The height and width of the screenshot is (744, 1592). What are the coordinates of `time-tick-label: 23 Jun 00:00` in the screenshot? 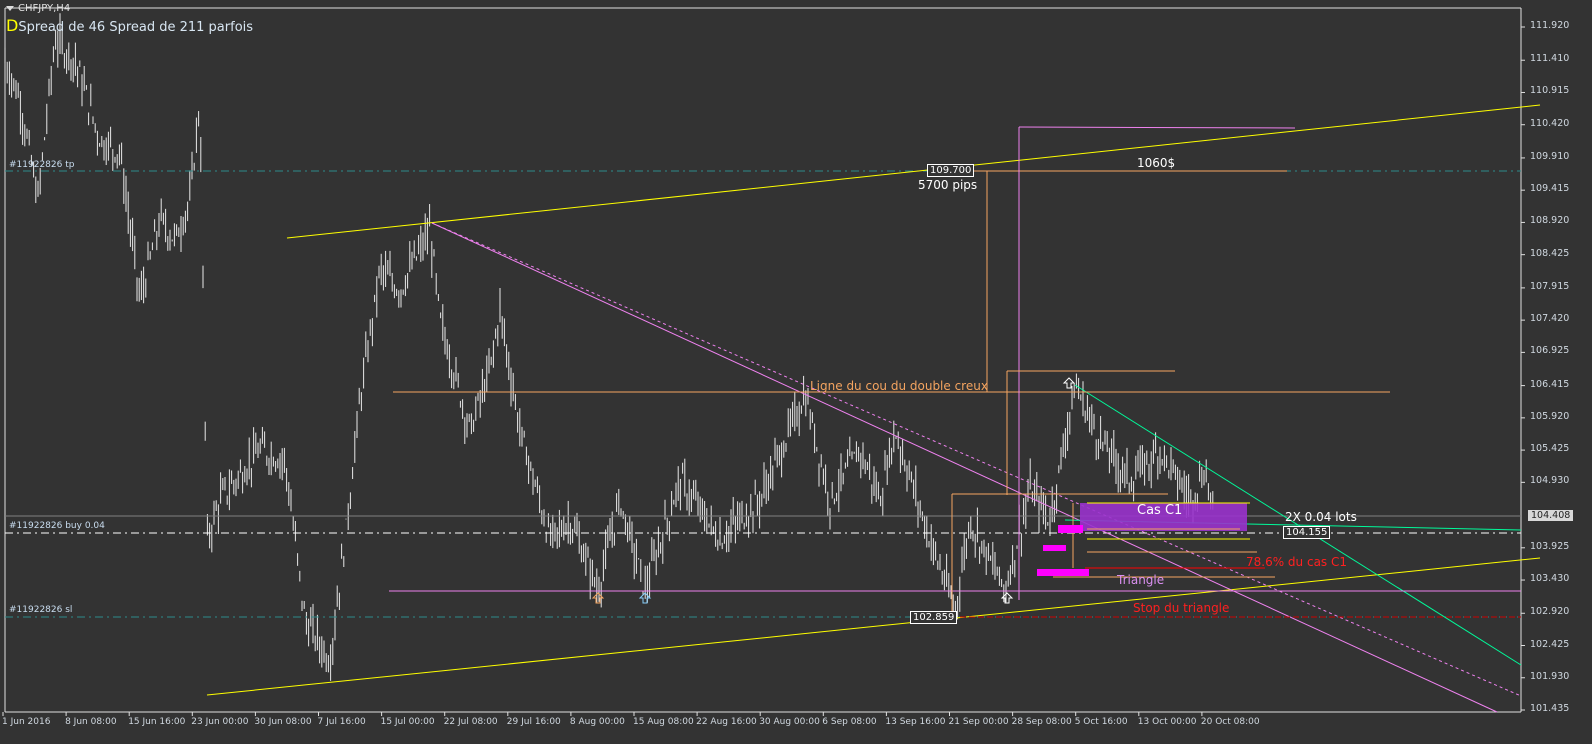 It's located at (220, 722).